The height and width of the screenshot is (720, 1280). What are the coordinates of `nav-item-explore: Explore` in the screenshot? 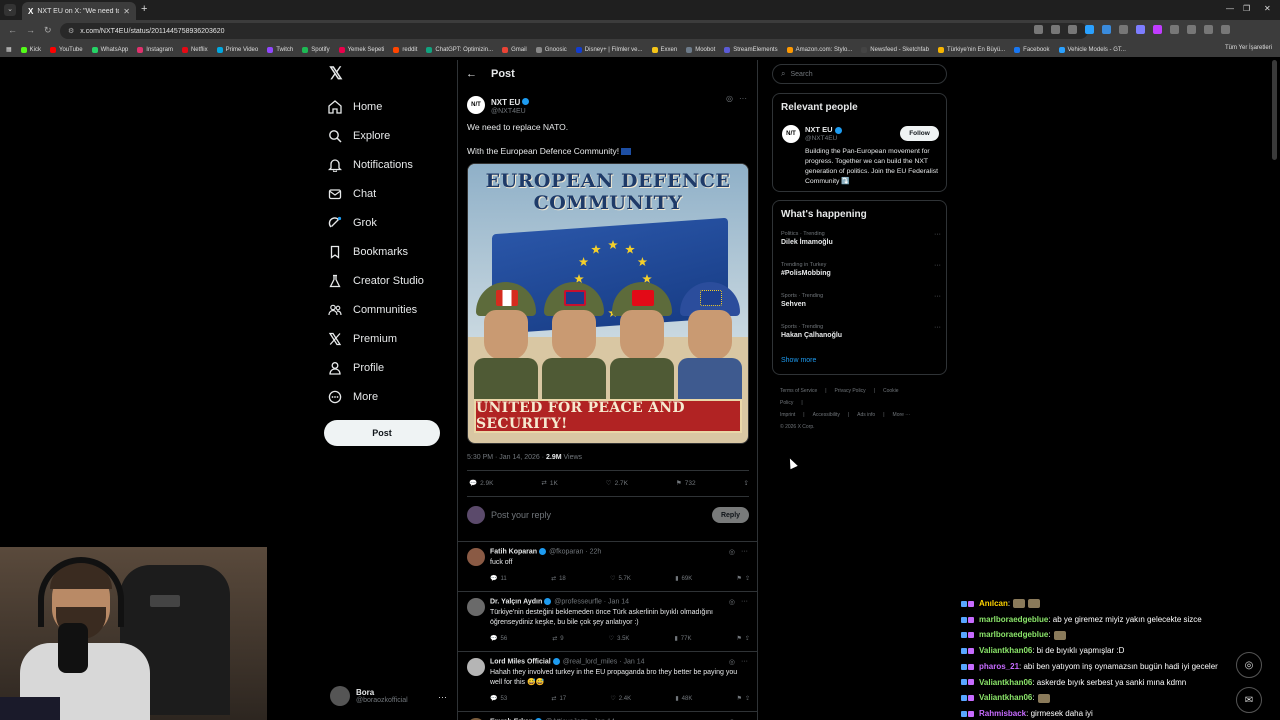 It's located at (376, 135).